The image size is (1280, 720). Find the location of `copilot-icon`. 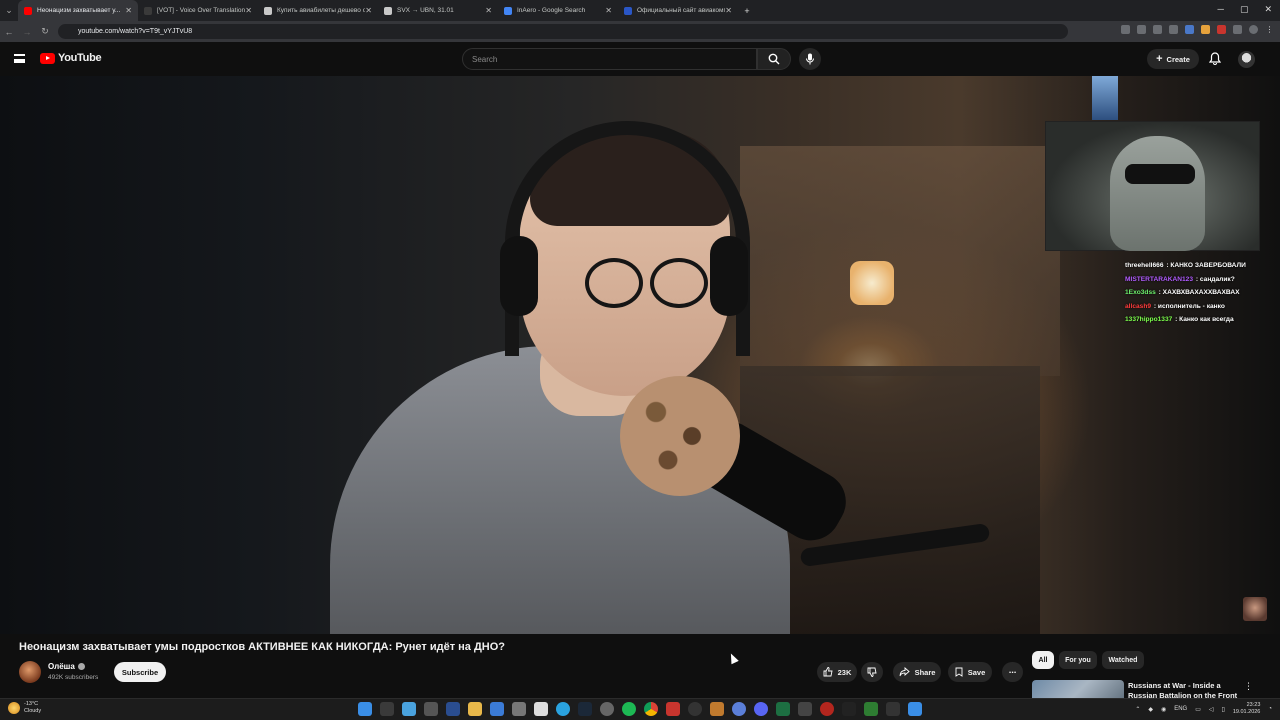

copilot-icon is located at coordinates (431, 709).